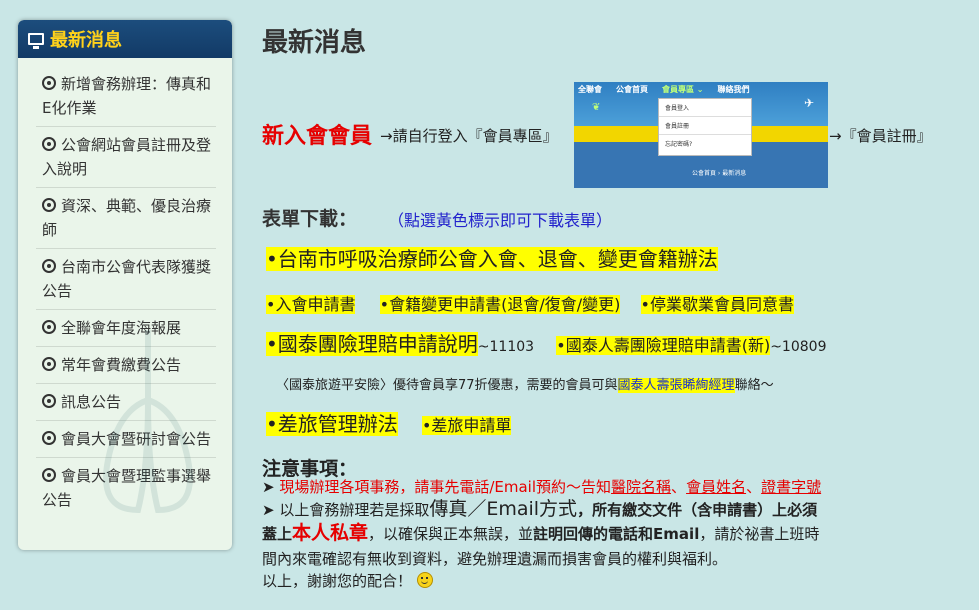 This screenshot has width=979, height=610. Describe the element at coordinates (719, 173) in the screenshot. I see `screenshot-breadcrumb: 公會首頁 › 最新消息` at that location.